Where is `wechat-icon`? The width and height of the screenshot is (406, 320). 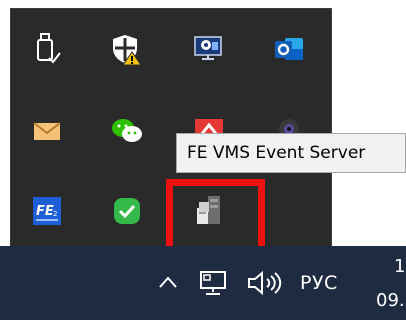
wechat-icon is located at coordinates (127, 131).